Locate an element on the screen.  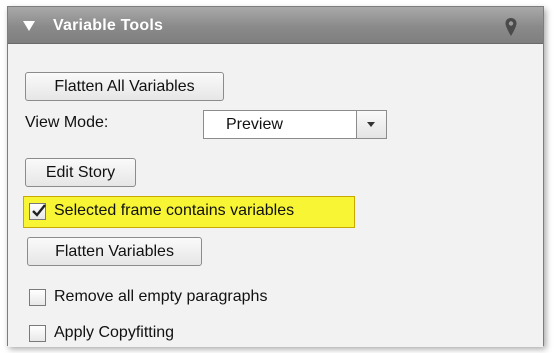
view-mode-select: Preview is located at coordinates (295, 124).